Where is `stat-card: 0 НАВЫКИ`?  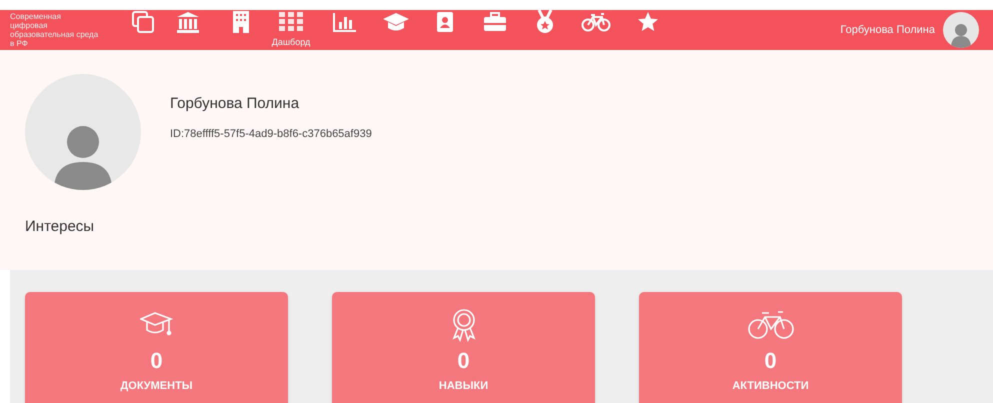 stat-card: 0 НАВЫКИ is located at coordinates (463, 347).